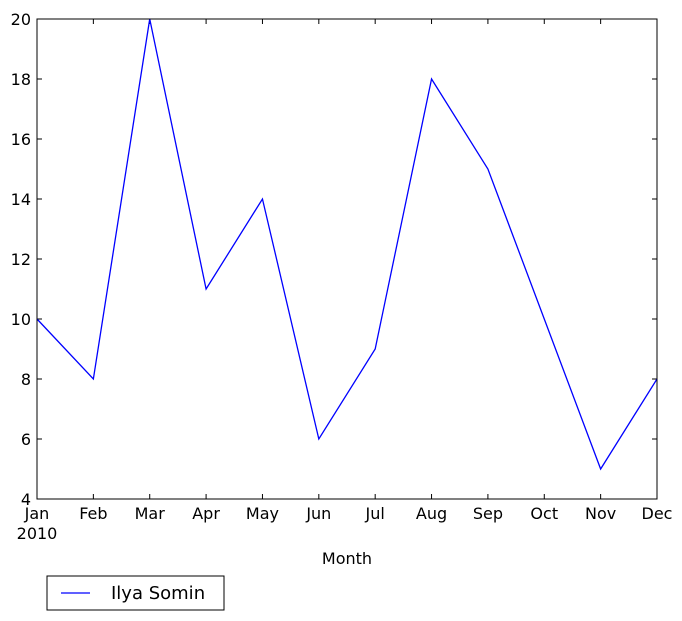  I want to click on x-tick-label: Feb, so click(93, 513).